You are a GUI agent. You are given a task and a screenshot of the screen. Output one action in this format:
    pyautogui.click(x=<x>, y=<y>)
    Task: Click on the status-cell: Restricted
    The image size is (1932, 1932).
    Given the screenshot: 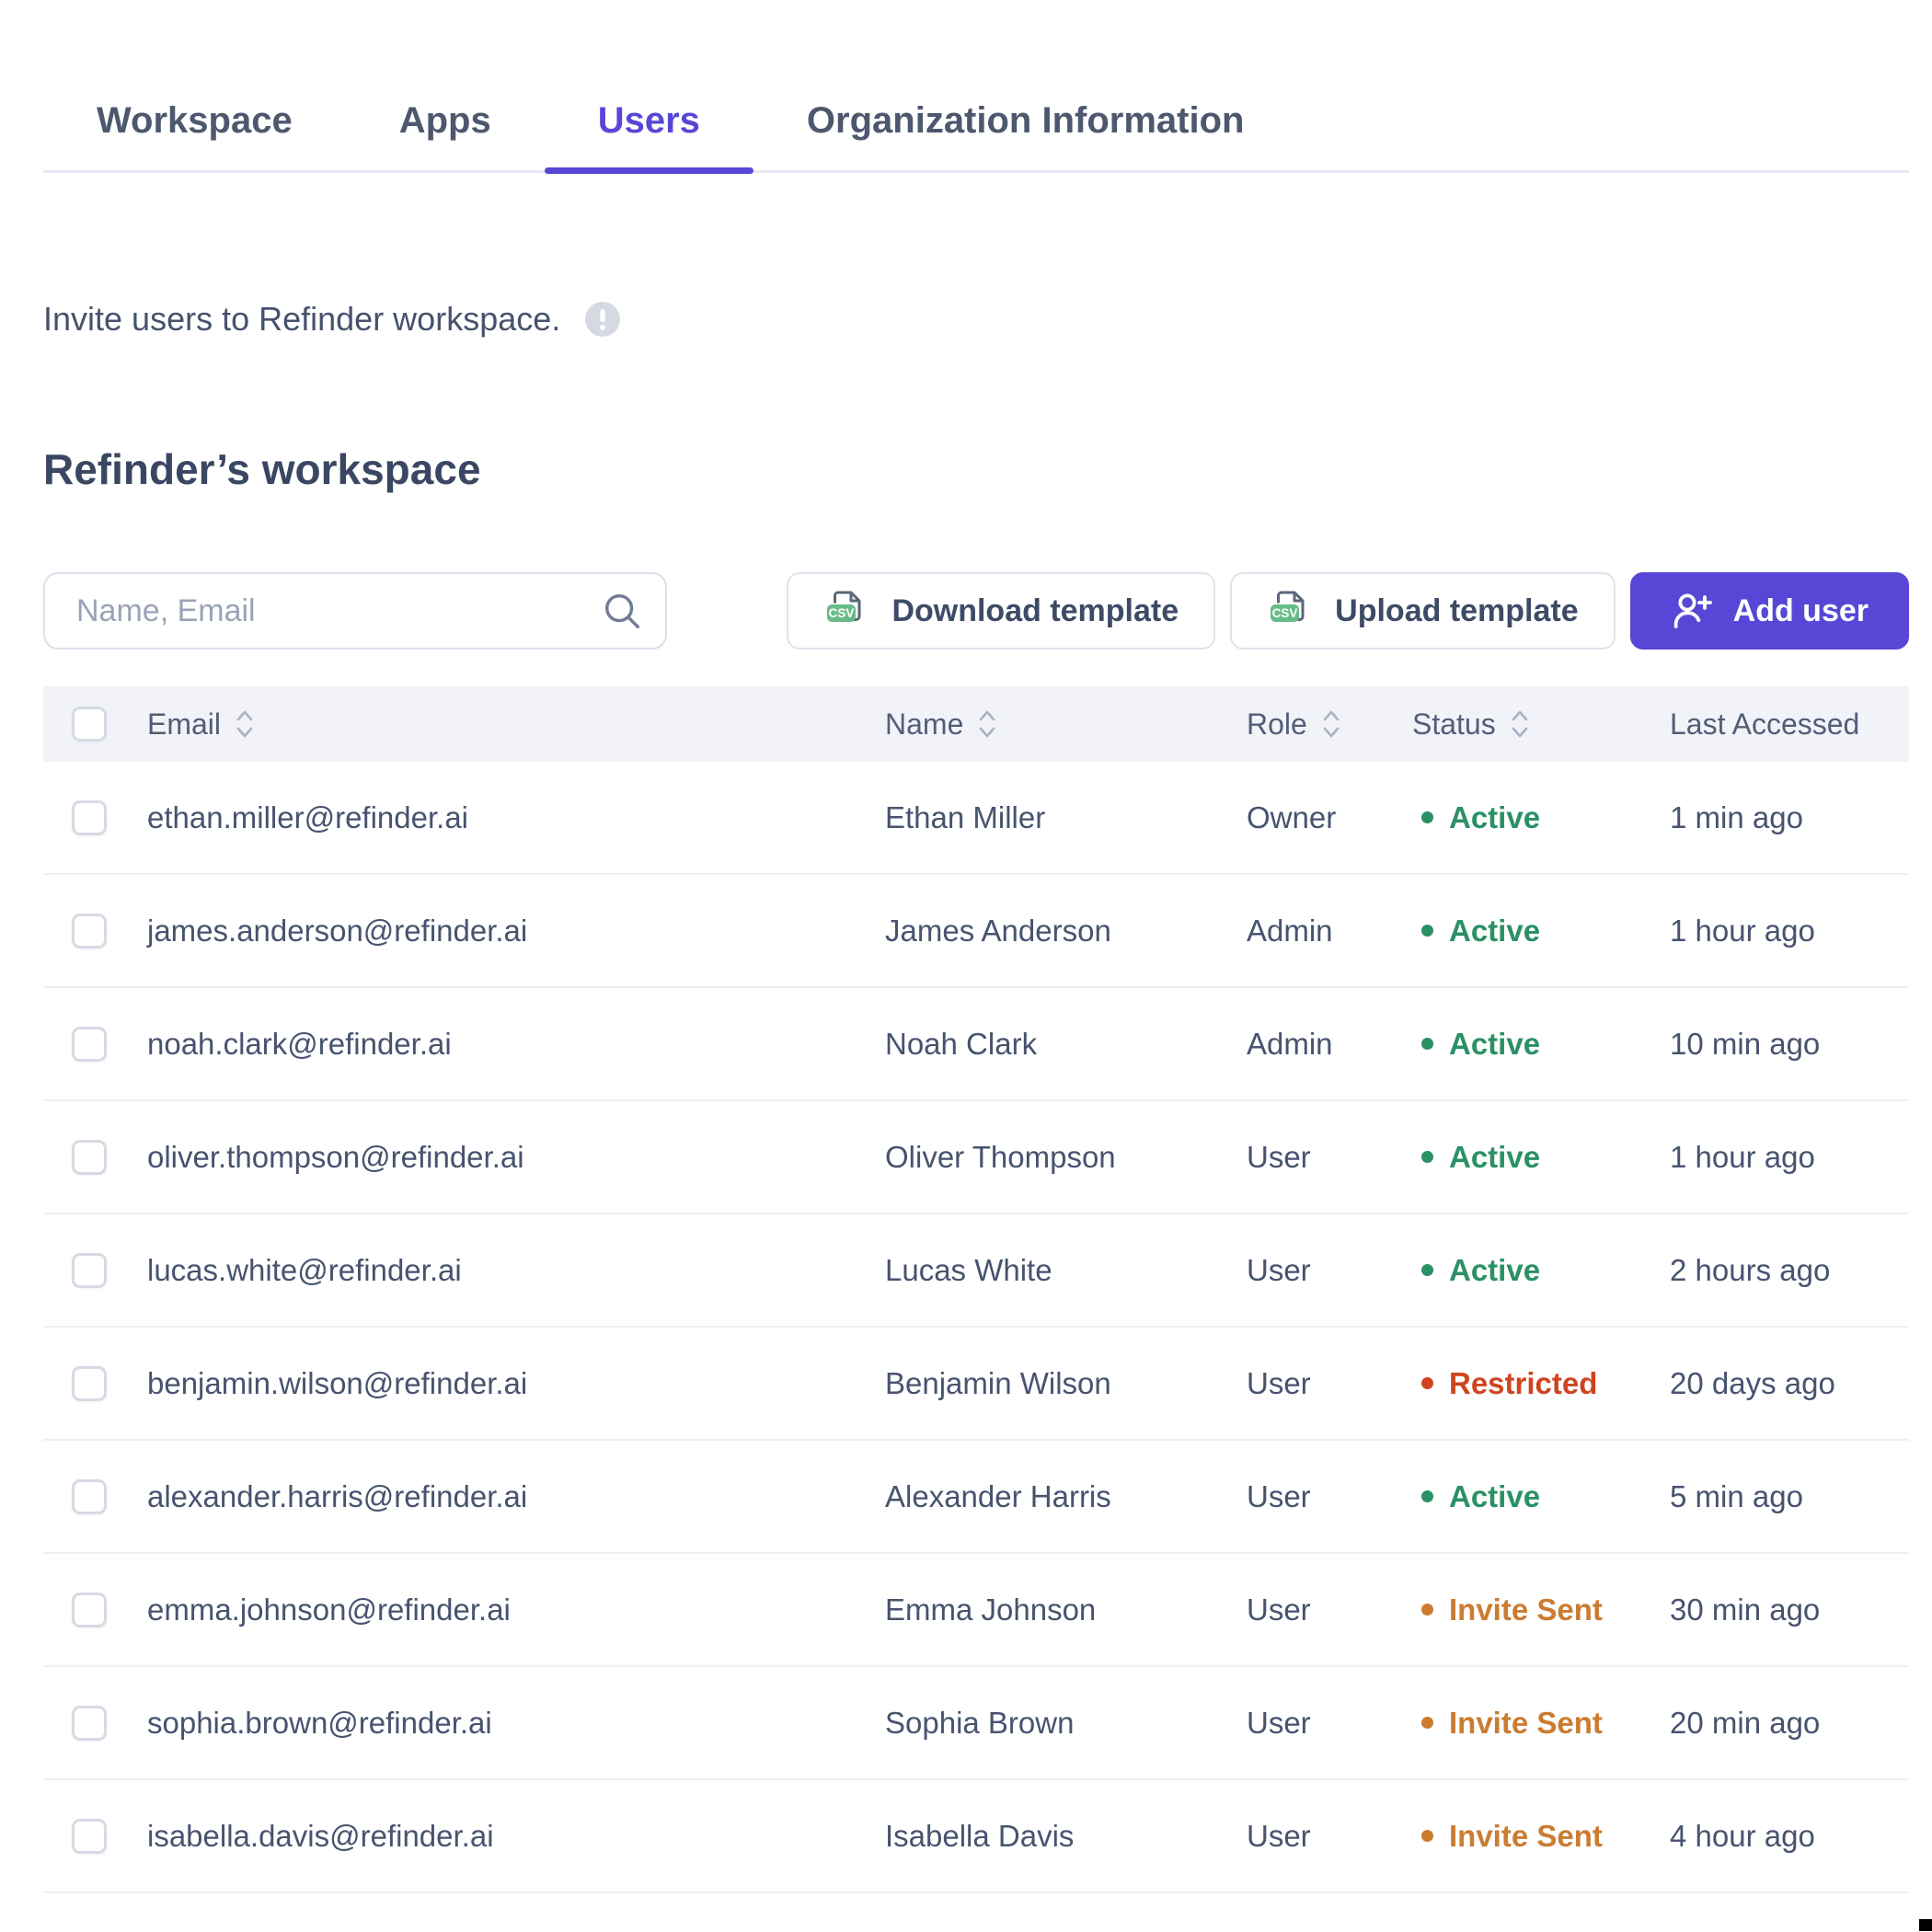 What is the action you would take?
    pyautogui.click(x=1541, y=1383)
    